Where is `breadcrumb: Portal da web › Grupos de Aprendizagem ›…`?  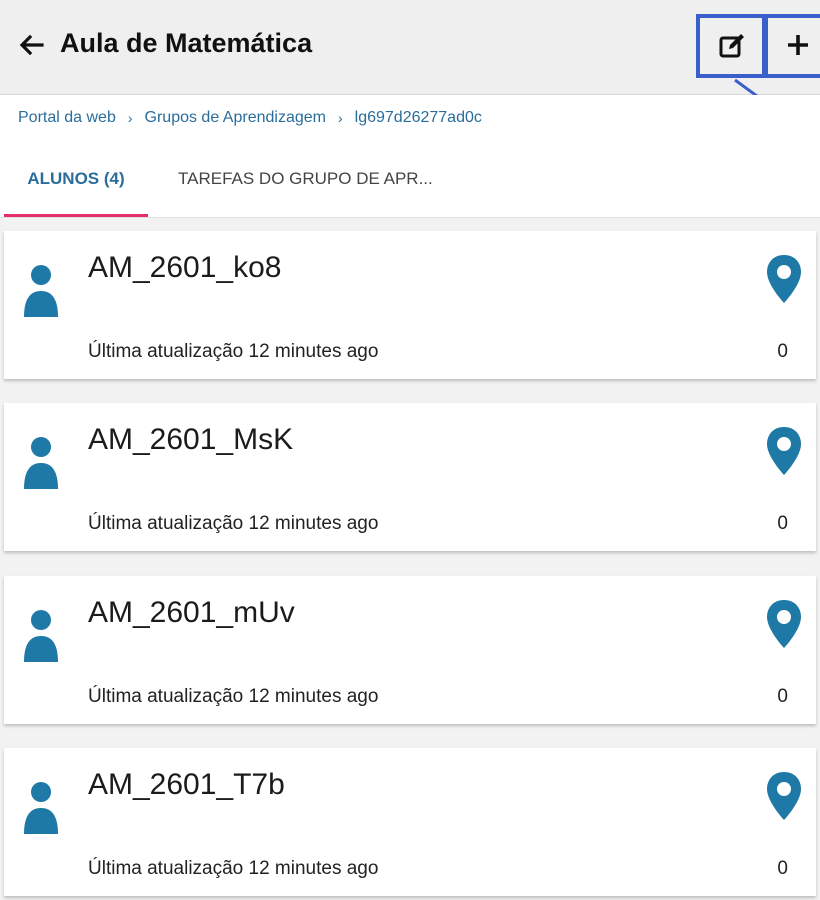
breadcrumb: Portal da web › Grupos de Aprendizagem ›… is located at coordinates (410, 118).